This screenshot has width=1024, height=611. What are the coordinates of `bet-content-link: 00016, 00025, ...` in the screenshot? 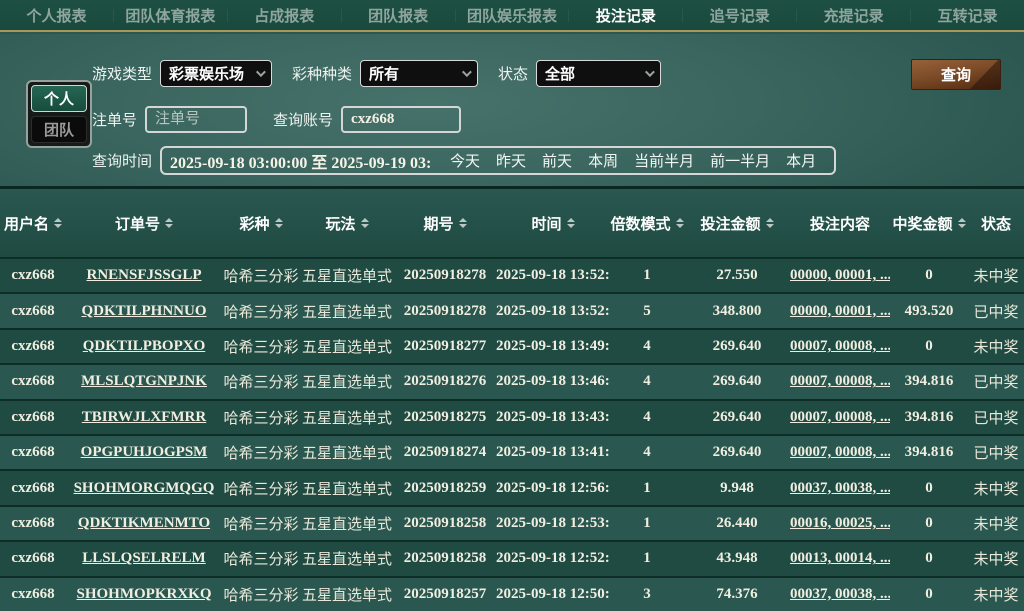 It's located at (840, 523).